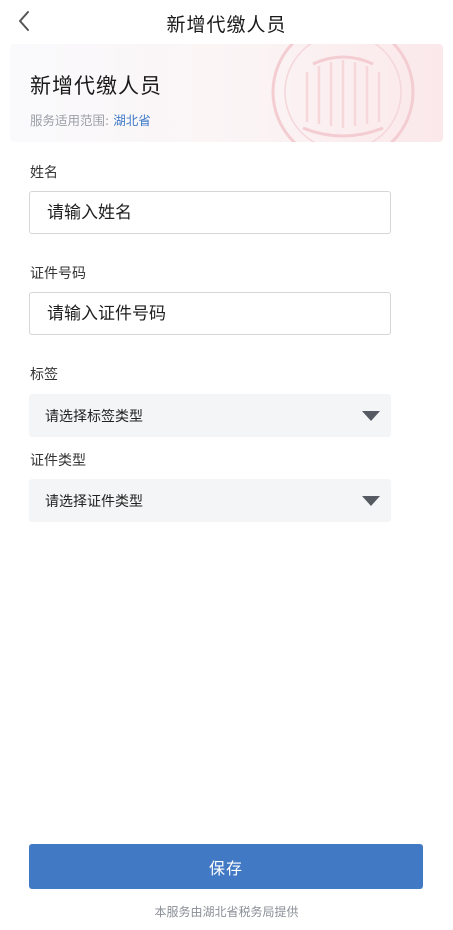 Image resolution: width=453 pixels, height=930 pixels. Describe the element at coordinates (226, 912) in the screenshot. I see `footer-provider-note: 本服务由湖北省税务局提供` at that location.